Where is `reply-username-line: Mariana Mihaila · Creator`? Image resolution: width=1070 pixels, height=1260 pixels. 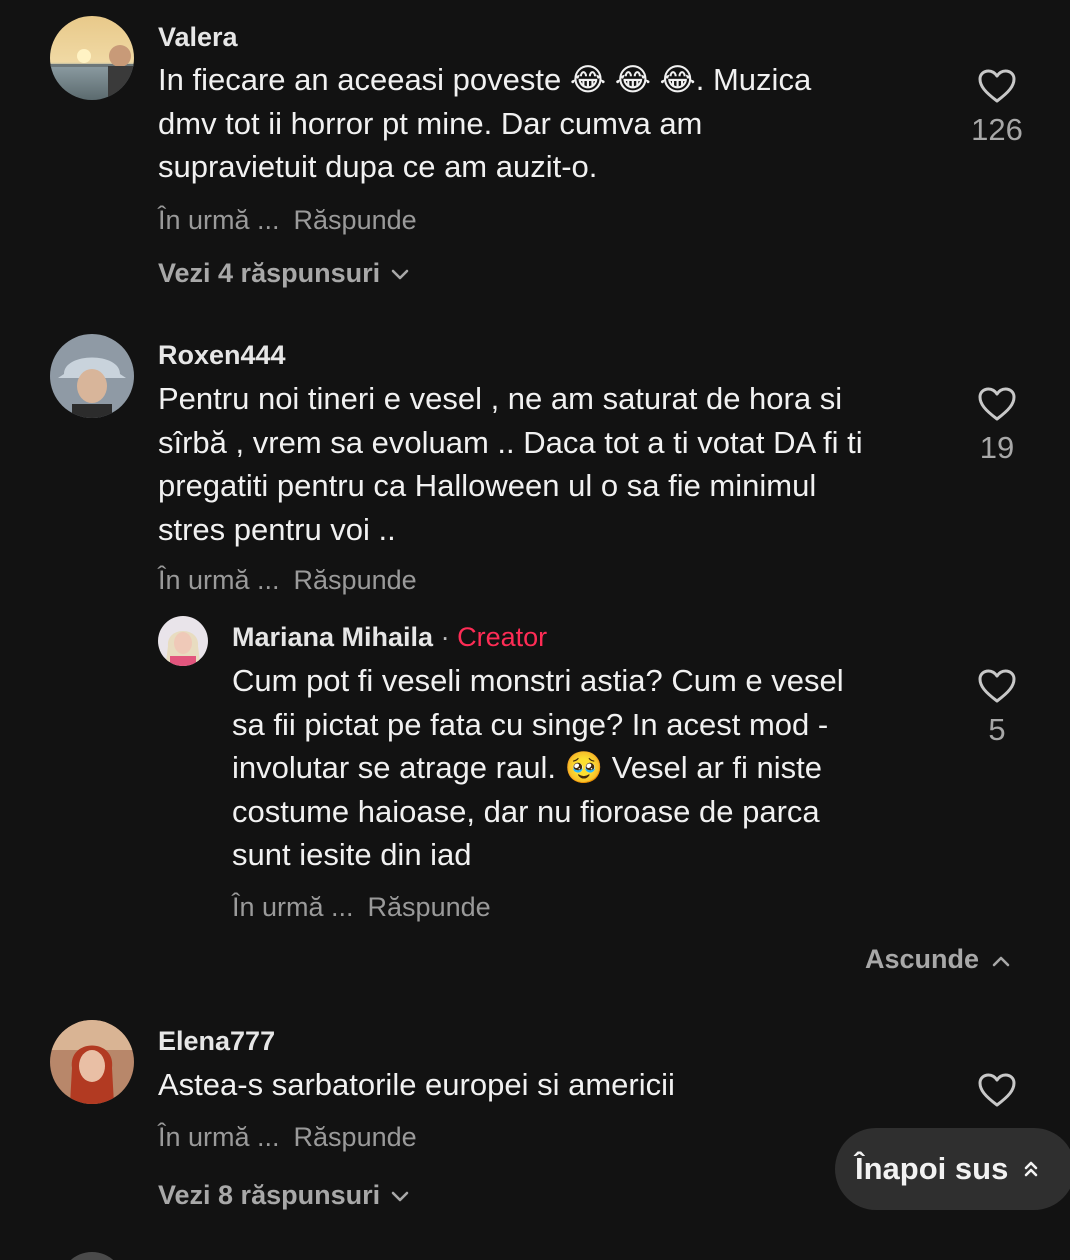 reply-username-line: Mariana Mihaila · Creator is located at coordinates (389, 637).